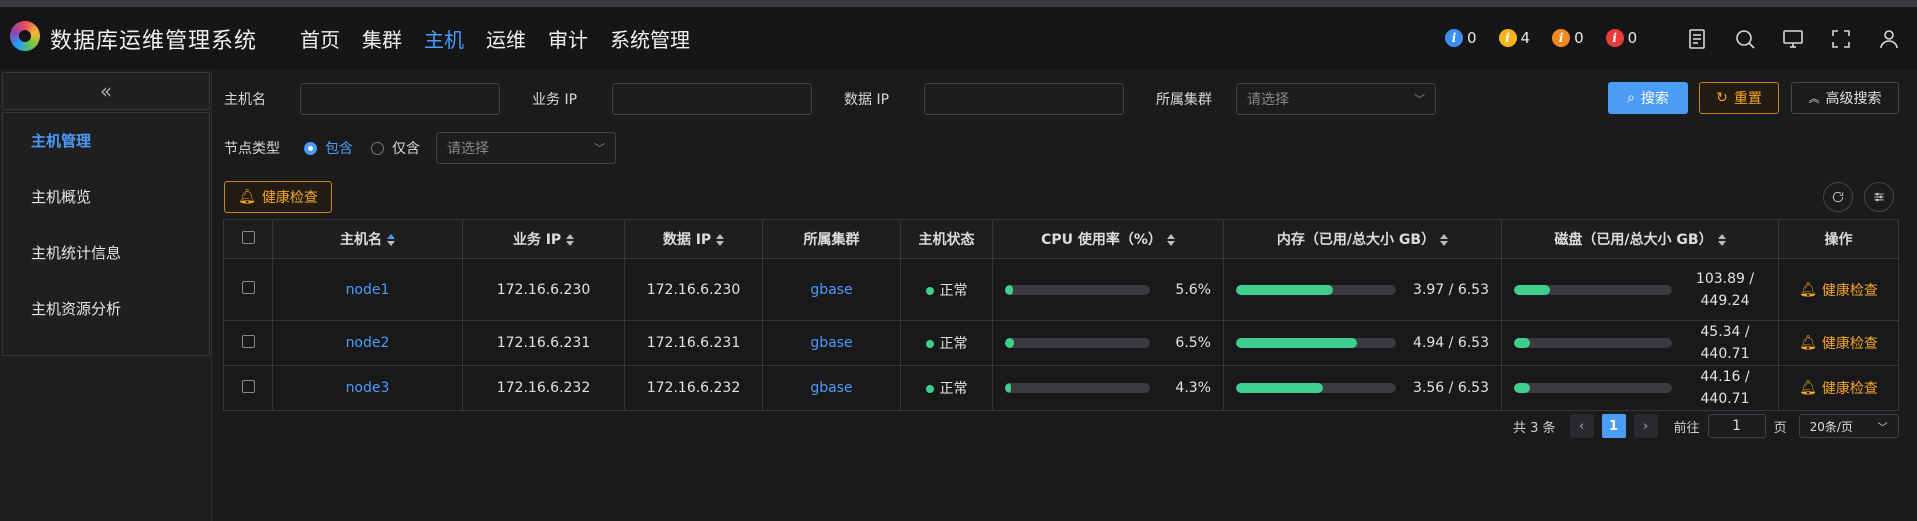 This screenshot has height=521, width=1917. I want to click on radio-only, so click(377, 148).